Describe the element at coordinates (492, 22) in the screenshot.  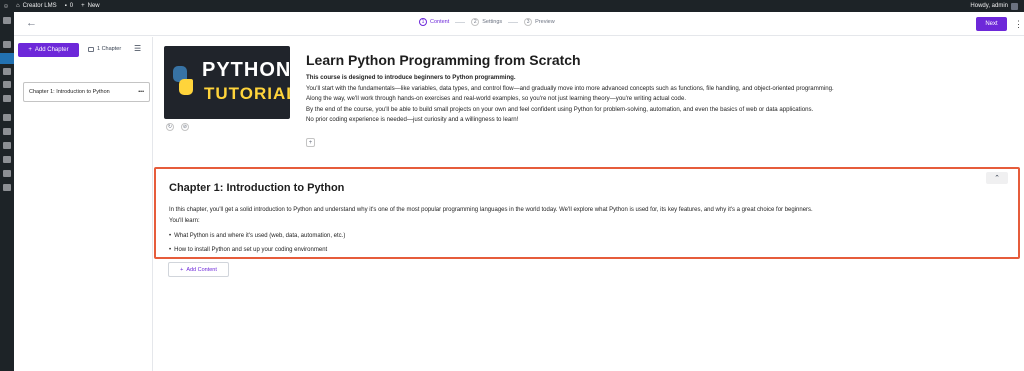
I see `step-label: Settings` at that location.